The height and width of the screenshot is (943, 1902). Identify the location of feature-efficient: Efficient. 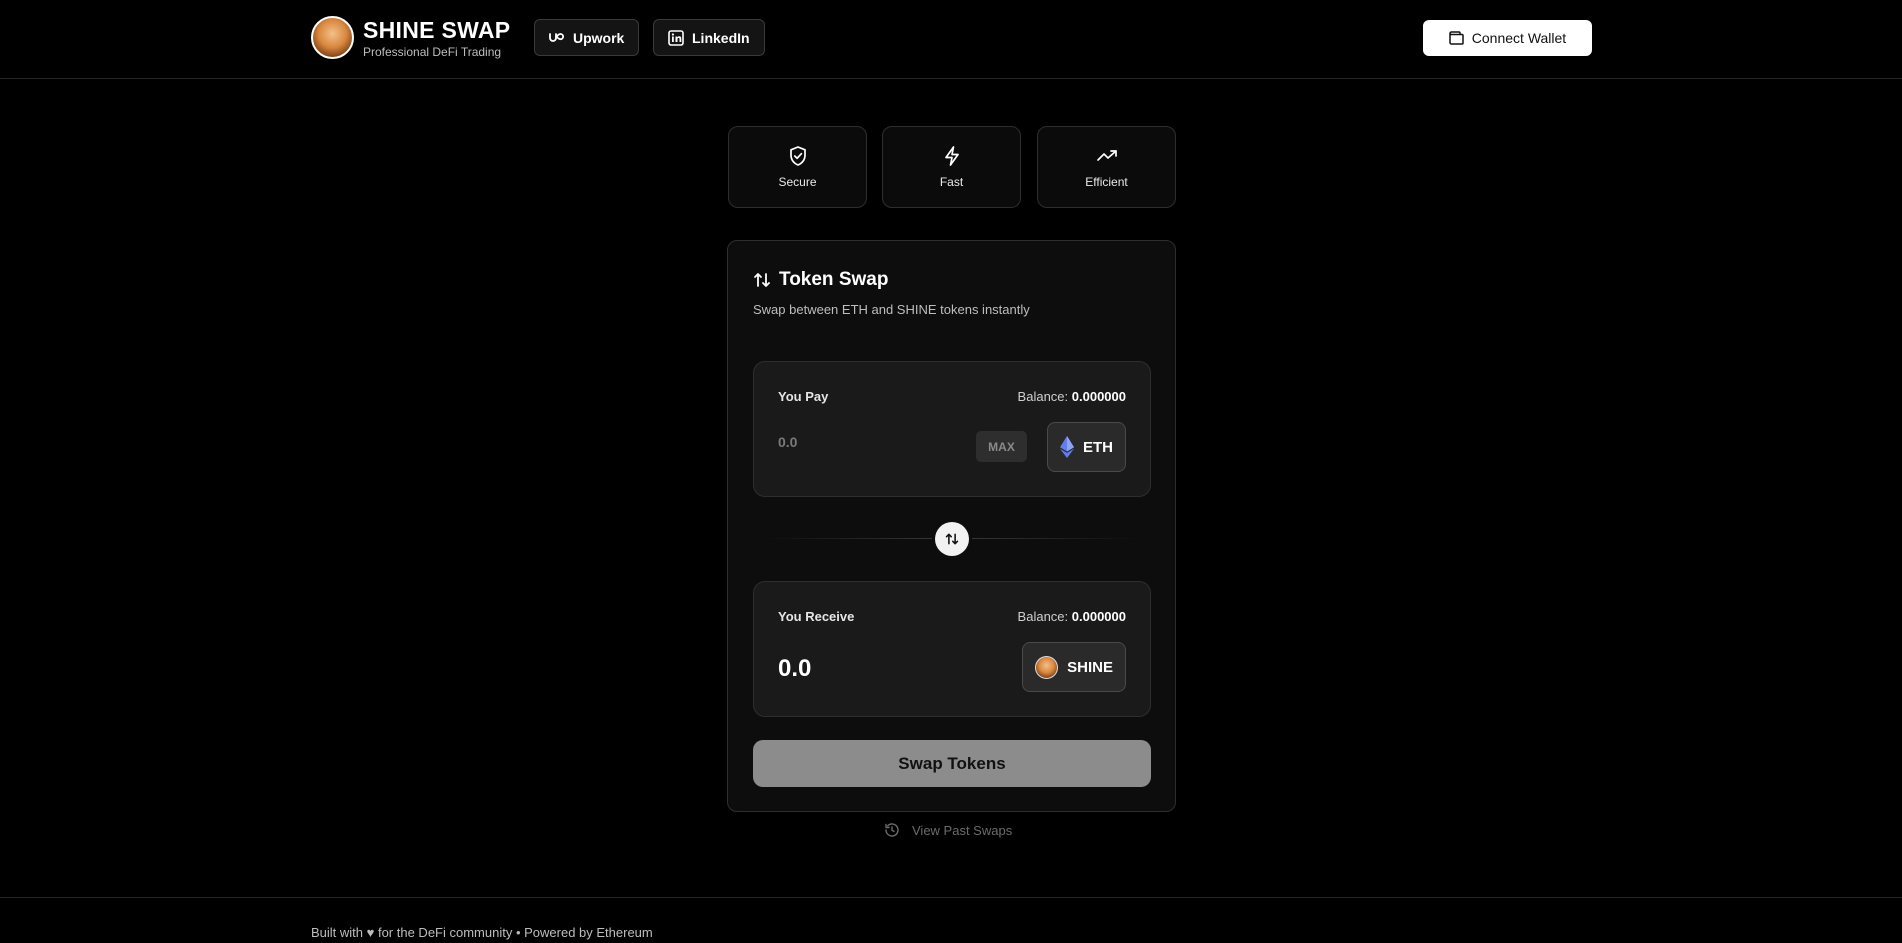
(1106, 167).